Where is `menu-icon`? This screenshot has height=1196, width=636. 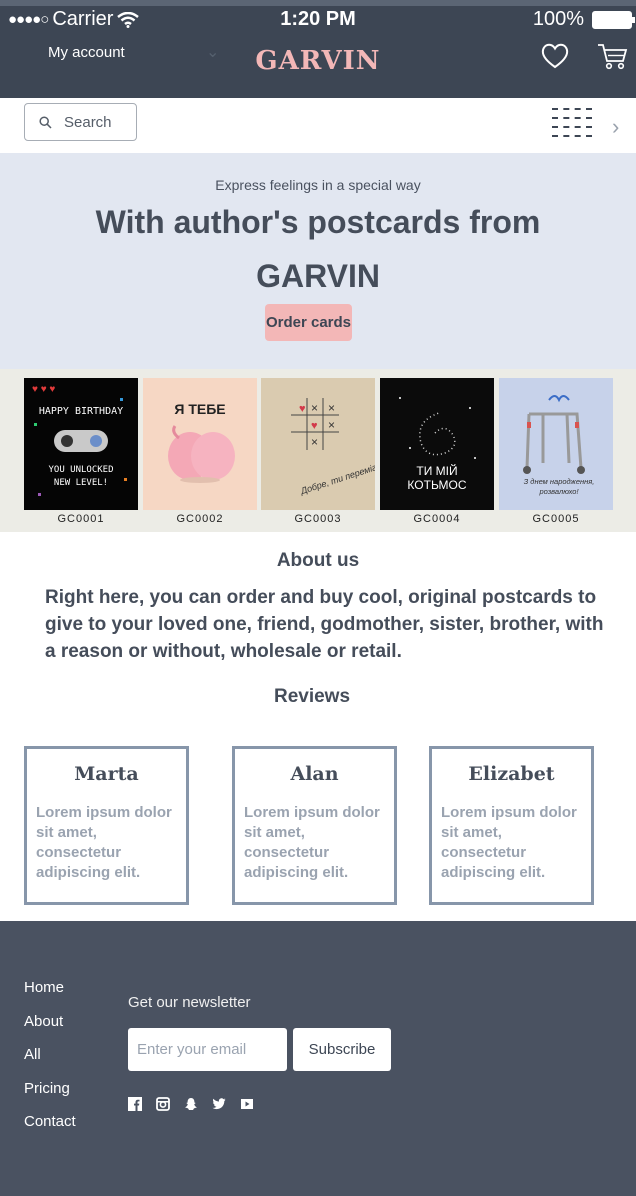
menu-icon is located at coordinates (572, 126).